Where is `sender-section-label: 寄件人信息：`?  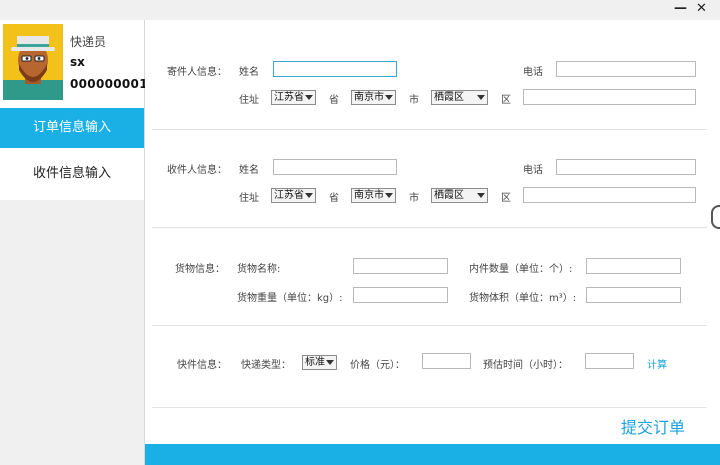 sender-section-label: 寄件人信息： is located at coordinates (197, 72).